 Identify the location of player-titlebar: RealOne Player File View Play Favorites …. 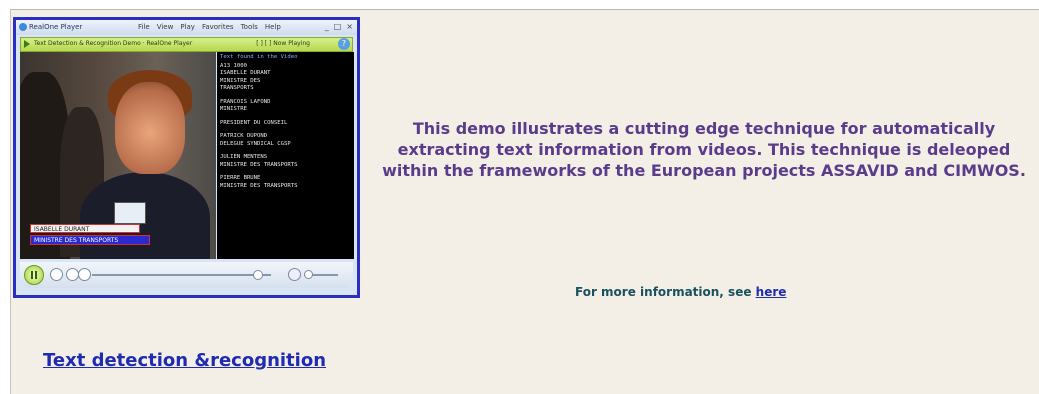
(186, 27).